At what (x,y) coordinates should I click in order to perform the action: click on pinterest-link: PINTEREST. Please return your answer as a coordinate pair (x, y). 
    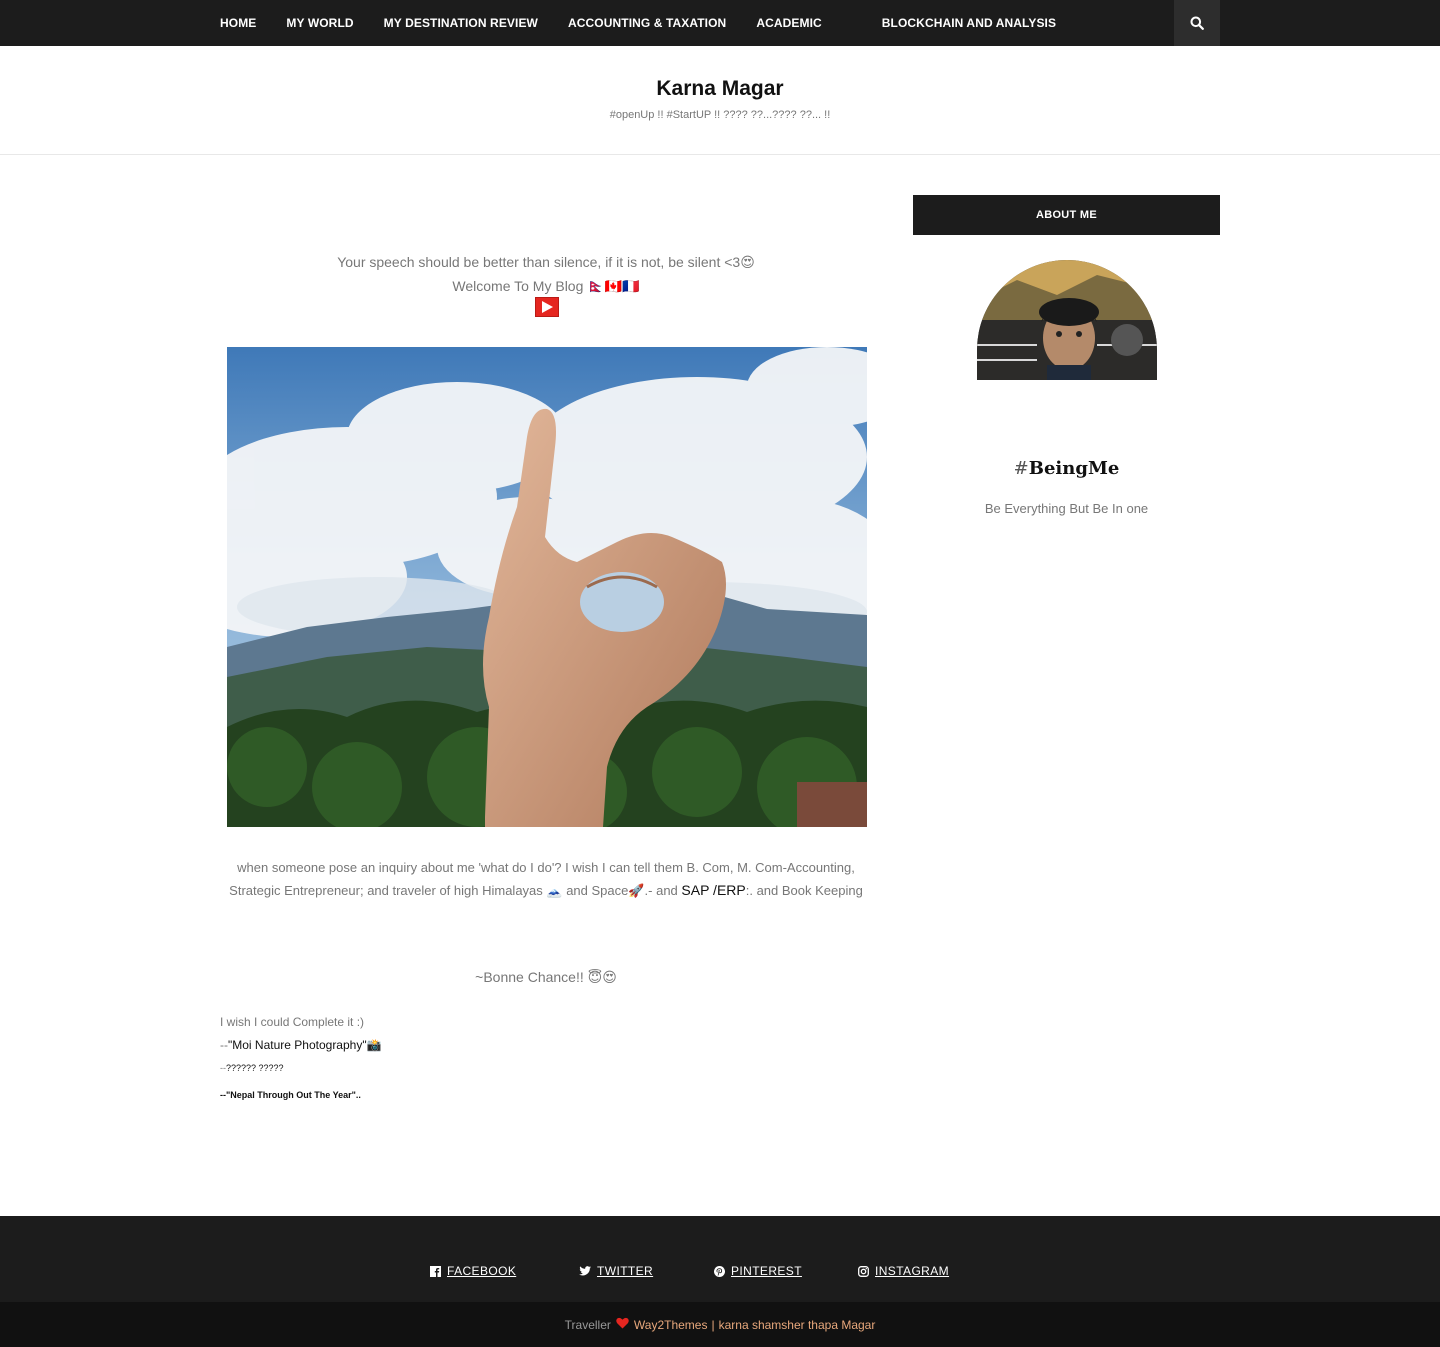
    Looking at the image, I should click on (758, 1271).